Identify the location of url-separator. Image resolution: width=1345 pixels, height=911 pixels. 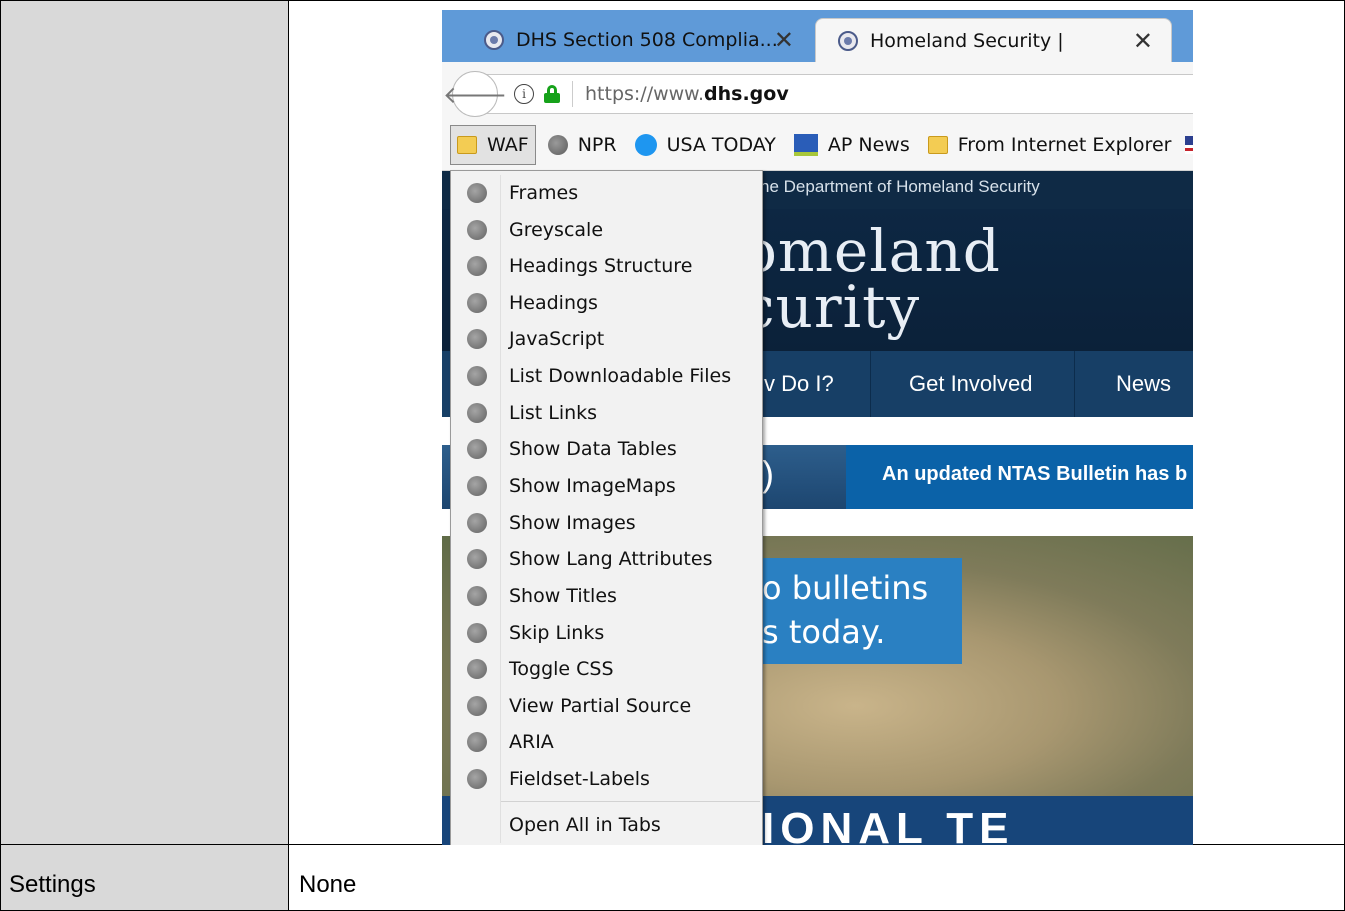
(572, 94).